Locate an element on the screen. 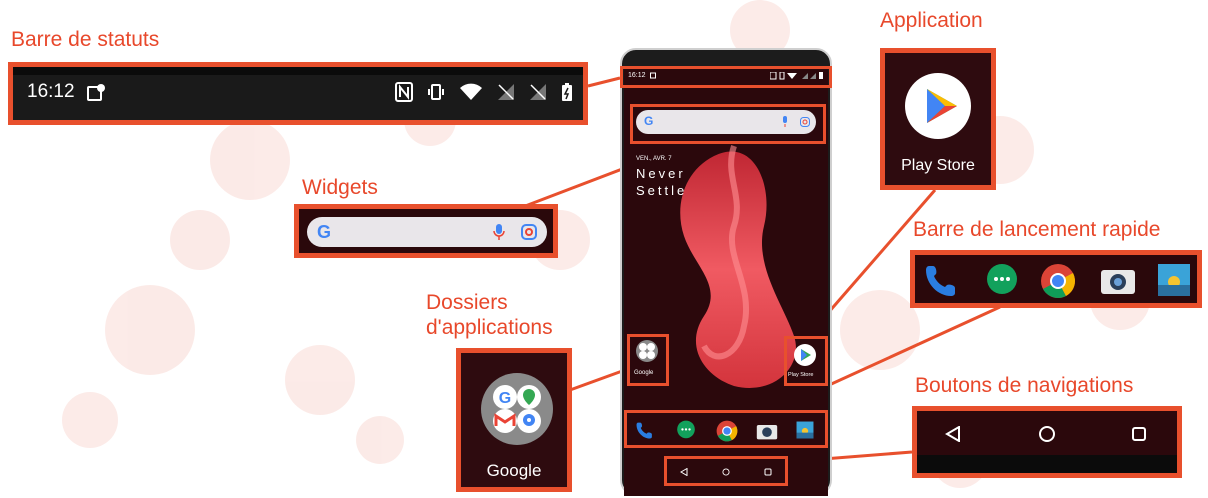 The image size is (1208, 498). google-g-icon: G is located at coordinates (324, 232).